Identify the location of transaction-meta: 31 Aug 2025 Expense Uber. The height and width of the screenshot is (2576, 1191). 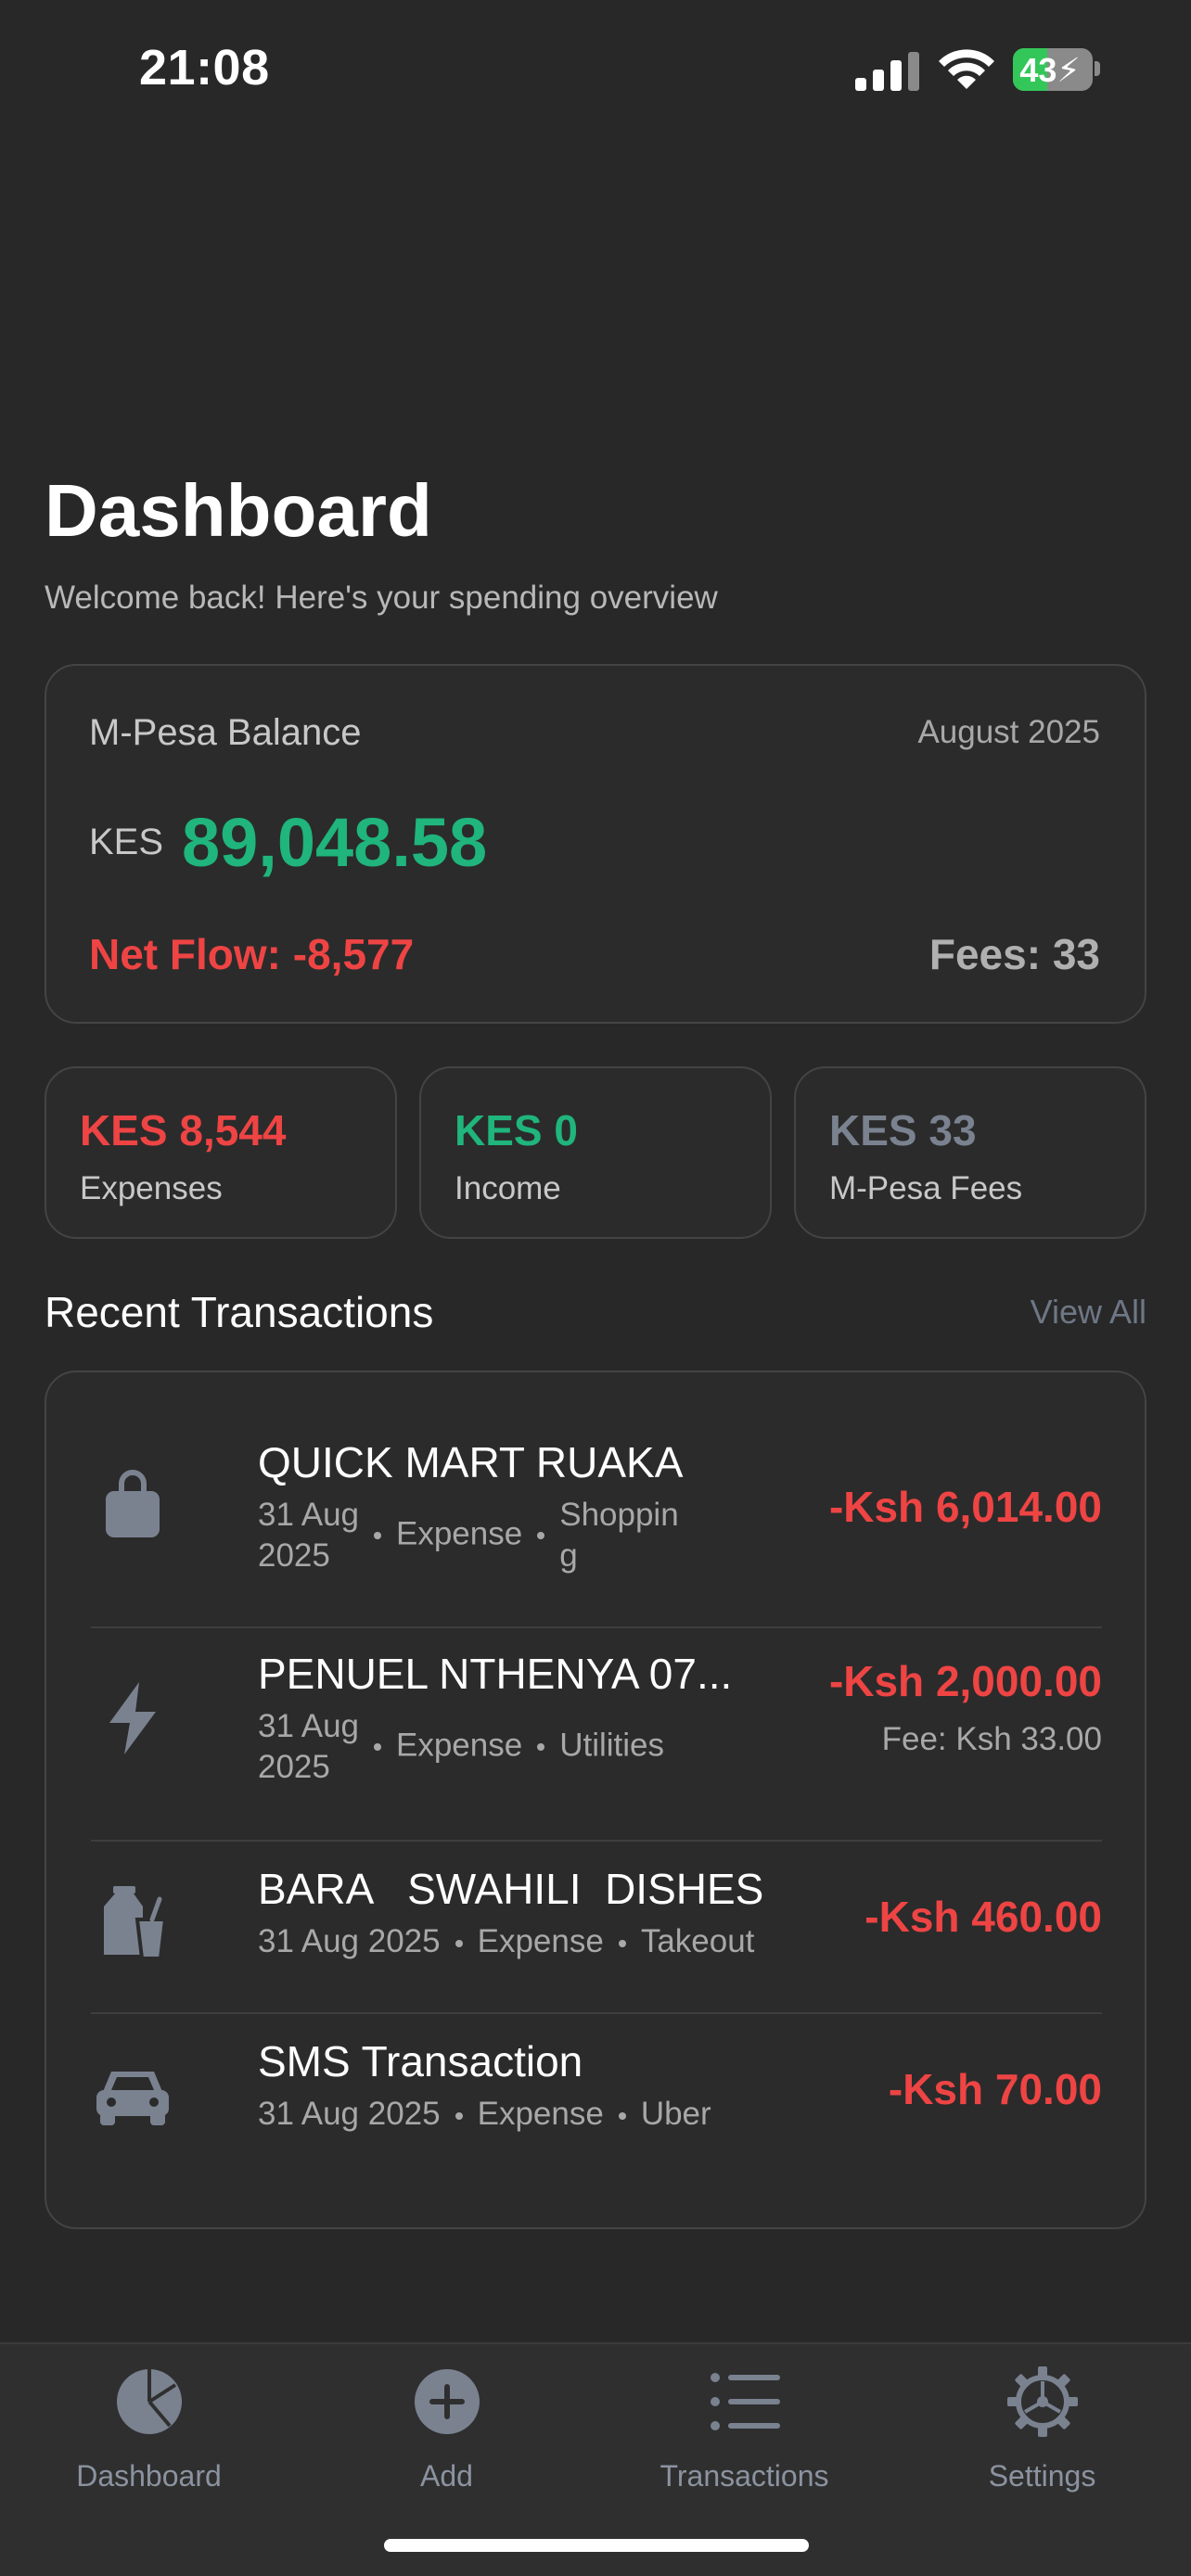
(484, 2114).